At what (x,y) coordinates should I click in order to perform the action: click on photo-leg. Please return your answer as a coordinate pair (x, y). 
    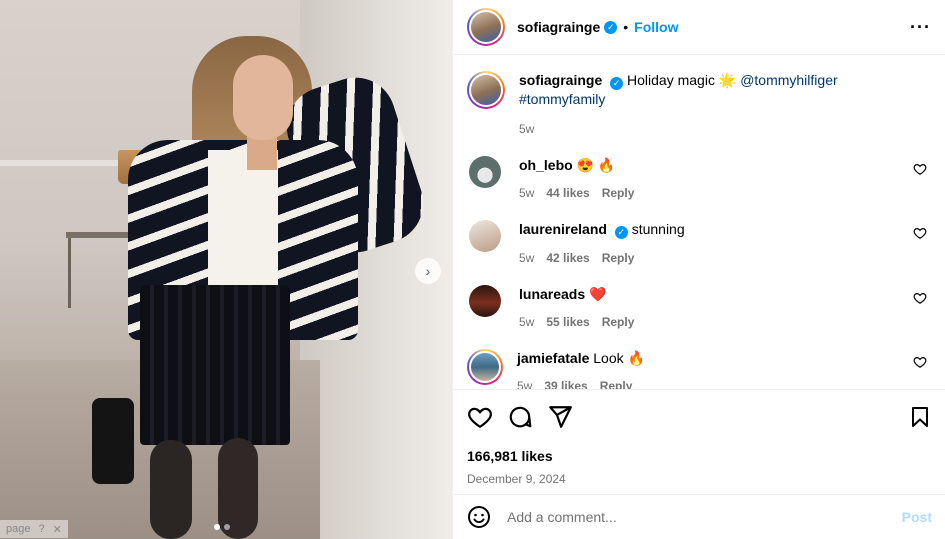
    Looking at the image, I should click on (171, 489).